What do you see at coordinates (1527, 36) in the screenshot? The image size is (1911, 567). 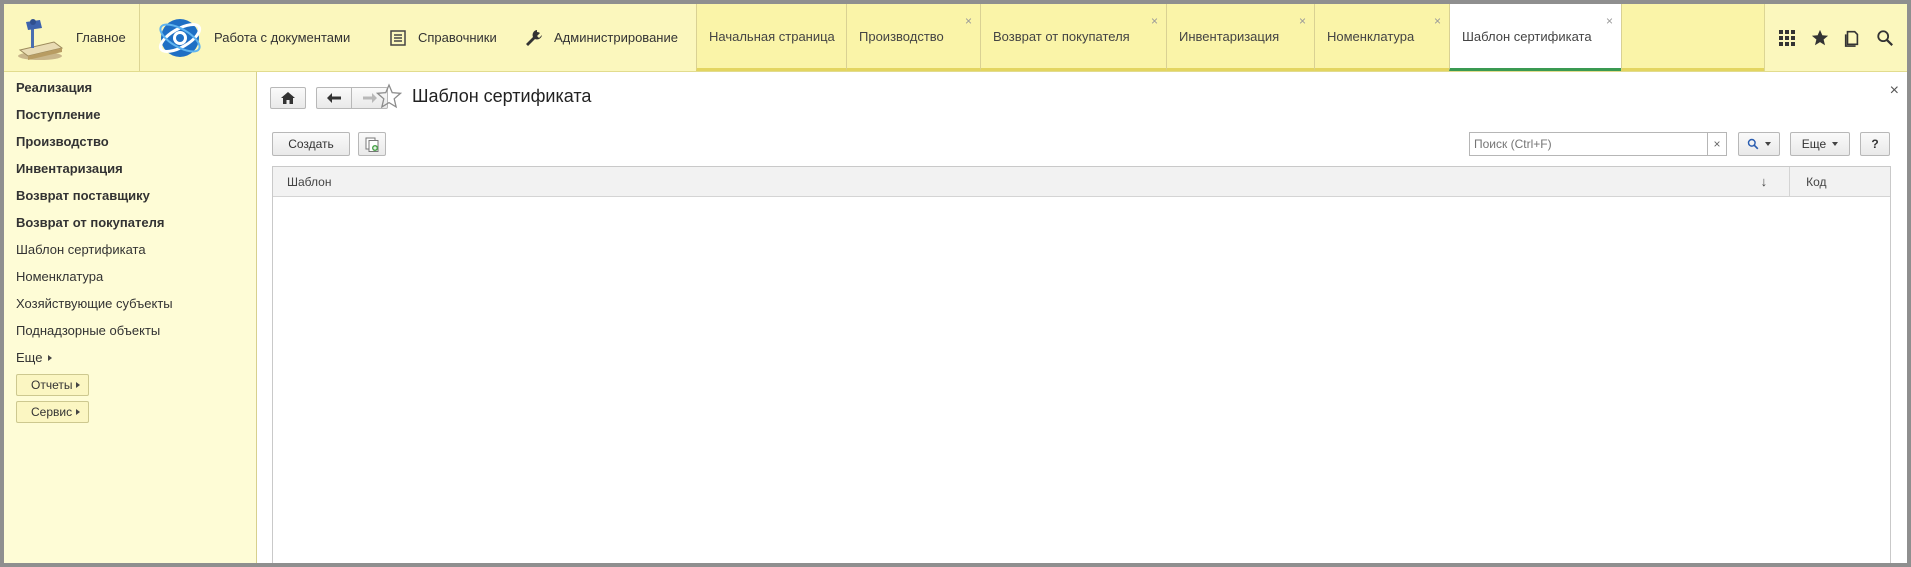 I see `tab-label: Шаблон сертификата` at bounding box center [1527, 36].